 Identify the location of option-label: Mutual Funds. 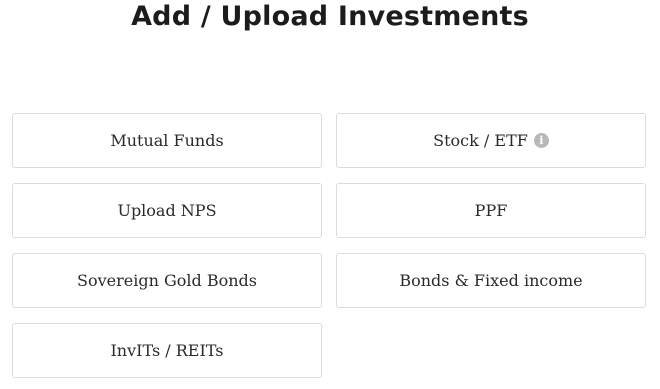
(167, 140).